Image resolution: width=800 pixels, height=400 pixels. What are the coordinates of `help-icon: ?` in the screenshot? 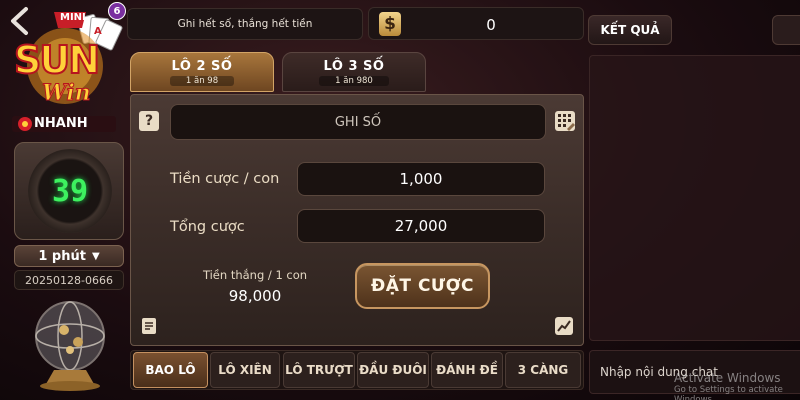 It's located at (149, 121).